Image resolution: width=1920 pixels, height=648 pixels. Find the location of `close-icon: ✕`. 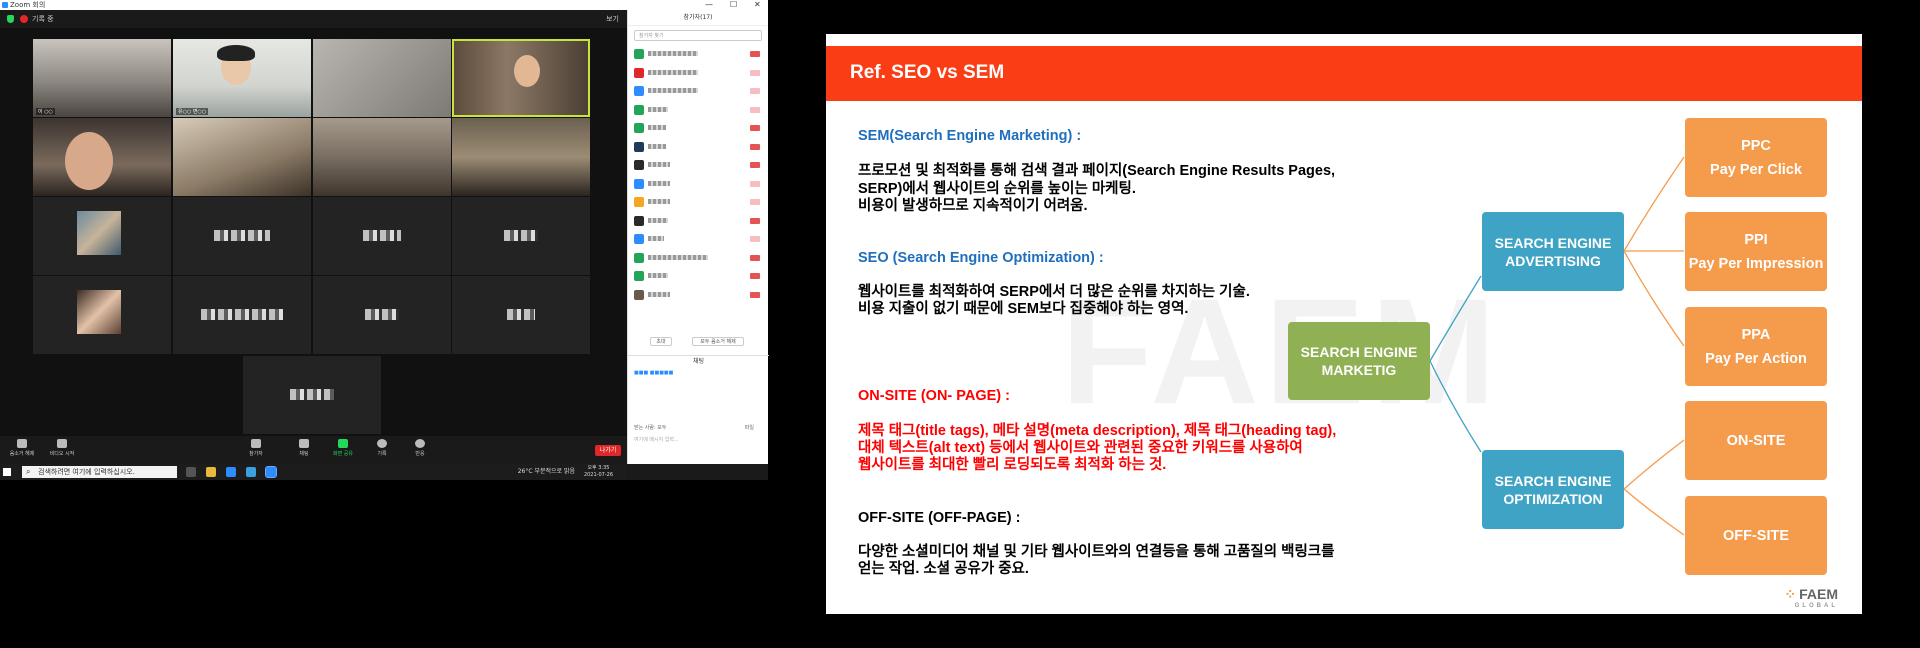

close-icon: ✕ is located at coordinates (757, 5).